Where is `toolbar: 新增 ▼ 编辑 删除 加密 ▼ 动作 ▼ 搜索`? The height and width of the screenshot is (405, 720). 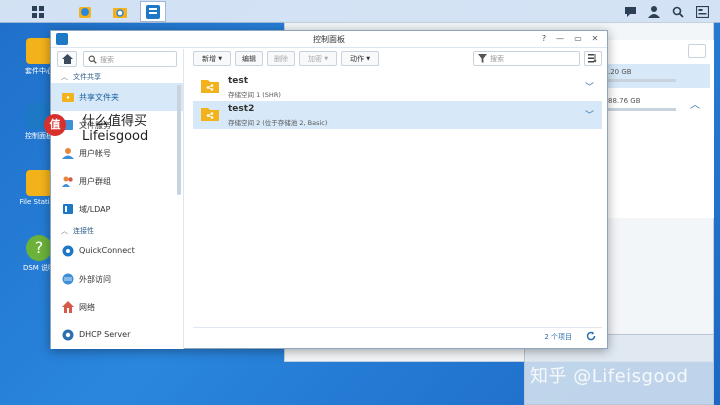 toolbar: 新增 ▼ 编辑 删除 加密 ▼ 动作 ▼ 搜索 is located at coordinates (396, 59).